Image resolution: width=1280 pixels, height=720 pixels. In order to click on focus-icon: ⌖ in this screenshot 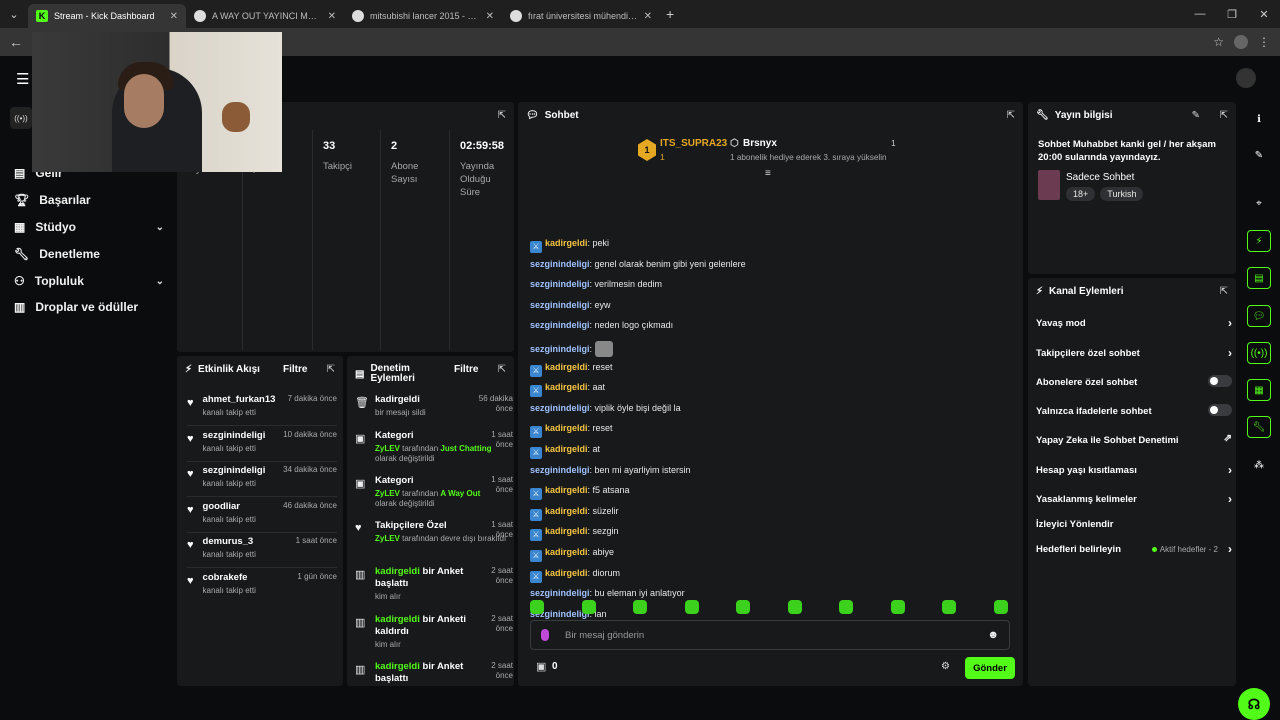, I will do `click(1259, 203)`.